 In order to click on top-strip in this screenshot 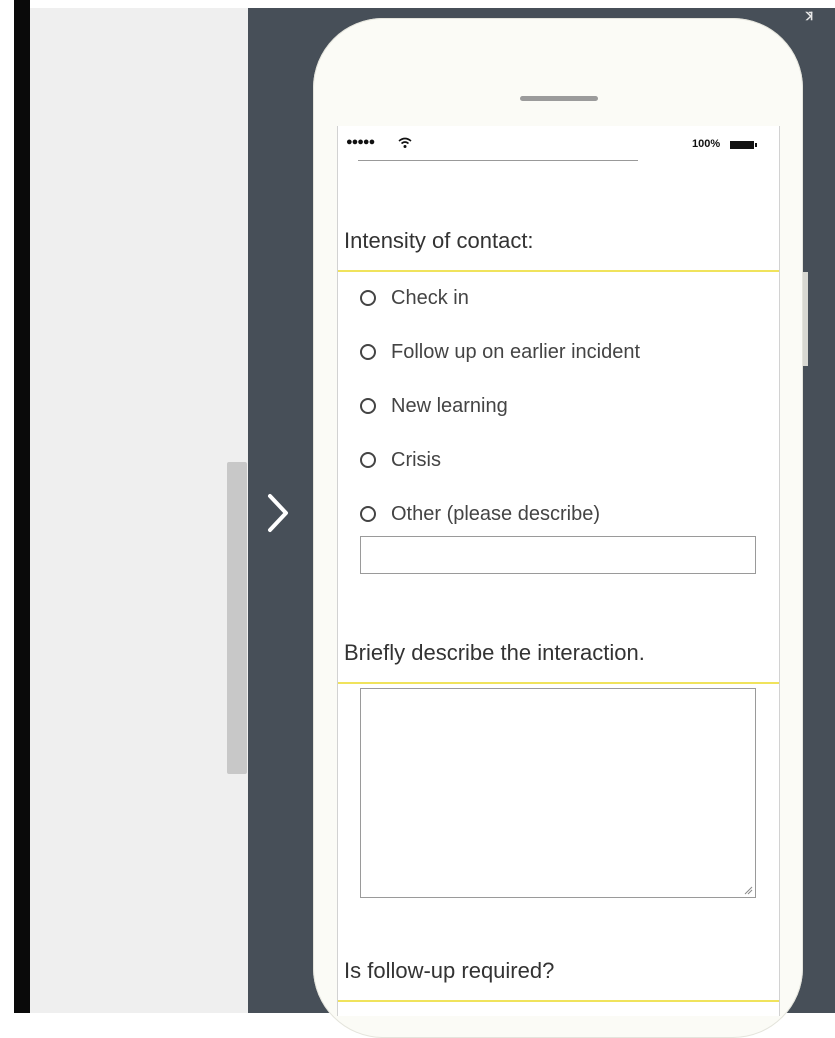, I will do `click(417, 4)`.